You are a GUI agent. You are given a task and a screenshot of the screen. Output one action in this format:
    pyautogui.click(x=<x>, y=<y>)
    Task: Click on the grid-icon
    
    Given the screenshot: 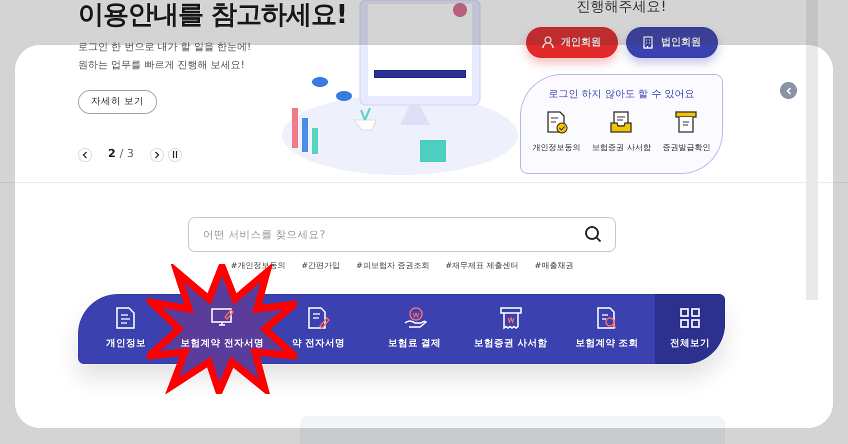 What is the action you would take?
    pyautogui.click(x=690, y=318)
    